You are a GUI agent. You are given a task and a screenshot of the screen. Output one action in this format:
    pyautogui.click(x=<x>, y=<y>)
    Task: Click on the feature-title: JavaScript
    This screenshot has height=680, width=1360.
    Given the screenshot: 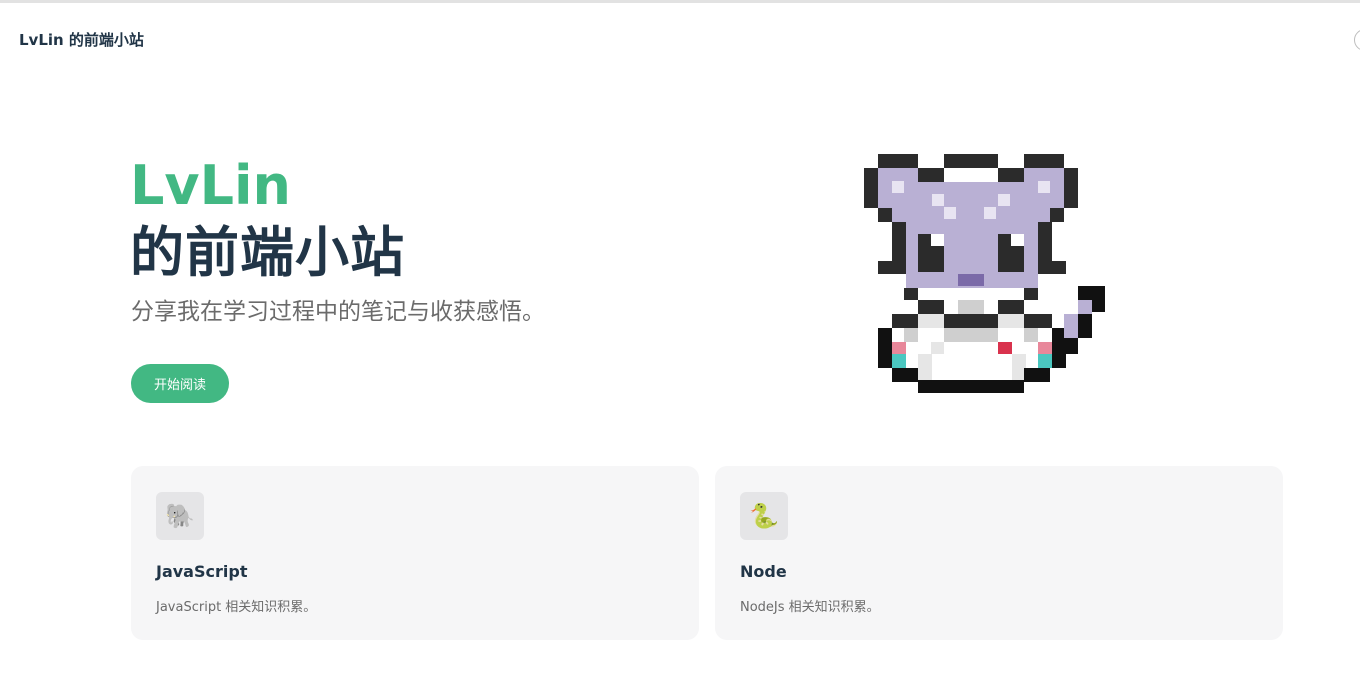 What is the action you would take?
    pyautogui.click(x=202, y=571)
    